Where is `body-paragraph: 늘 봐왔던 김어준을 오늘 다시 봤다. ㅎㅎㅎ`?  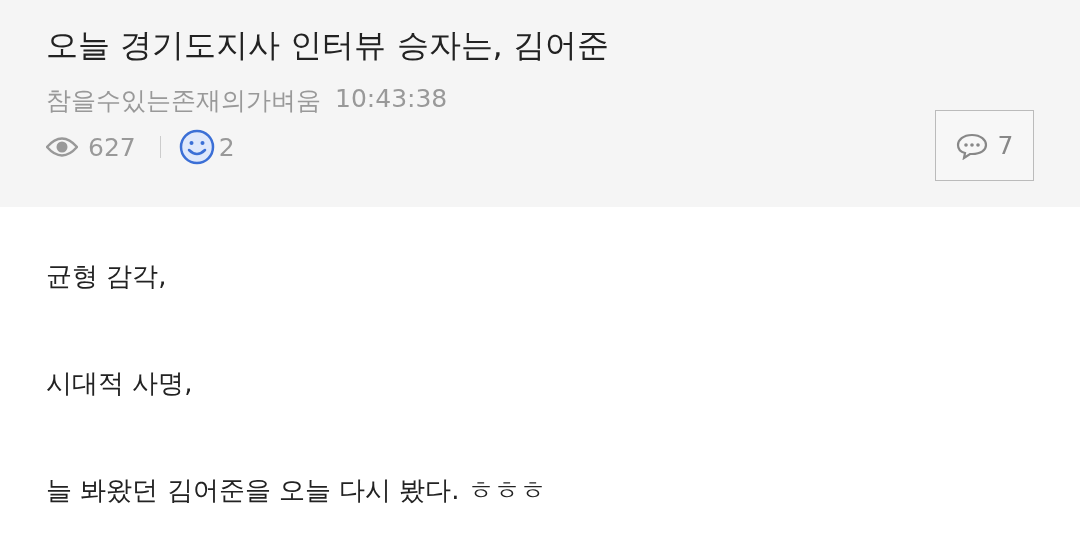
body-paragraph: 늘 봐왔던 김어준을 오늘 다시 봤다. ㅎㅎㅎ is located at coordinates (296, 490).